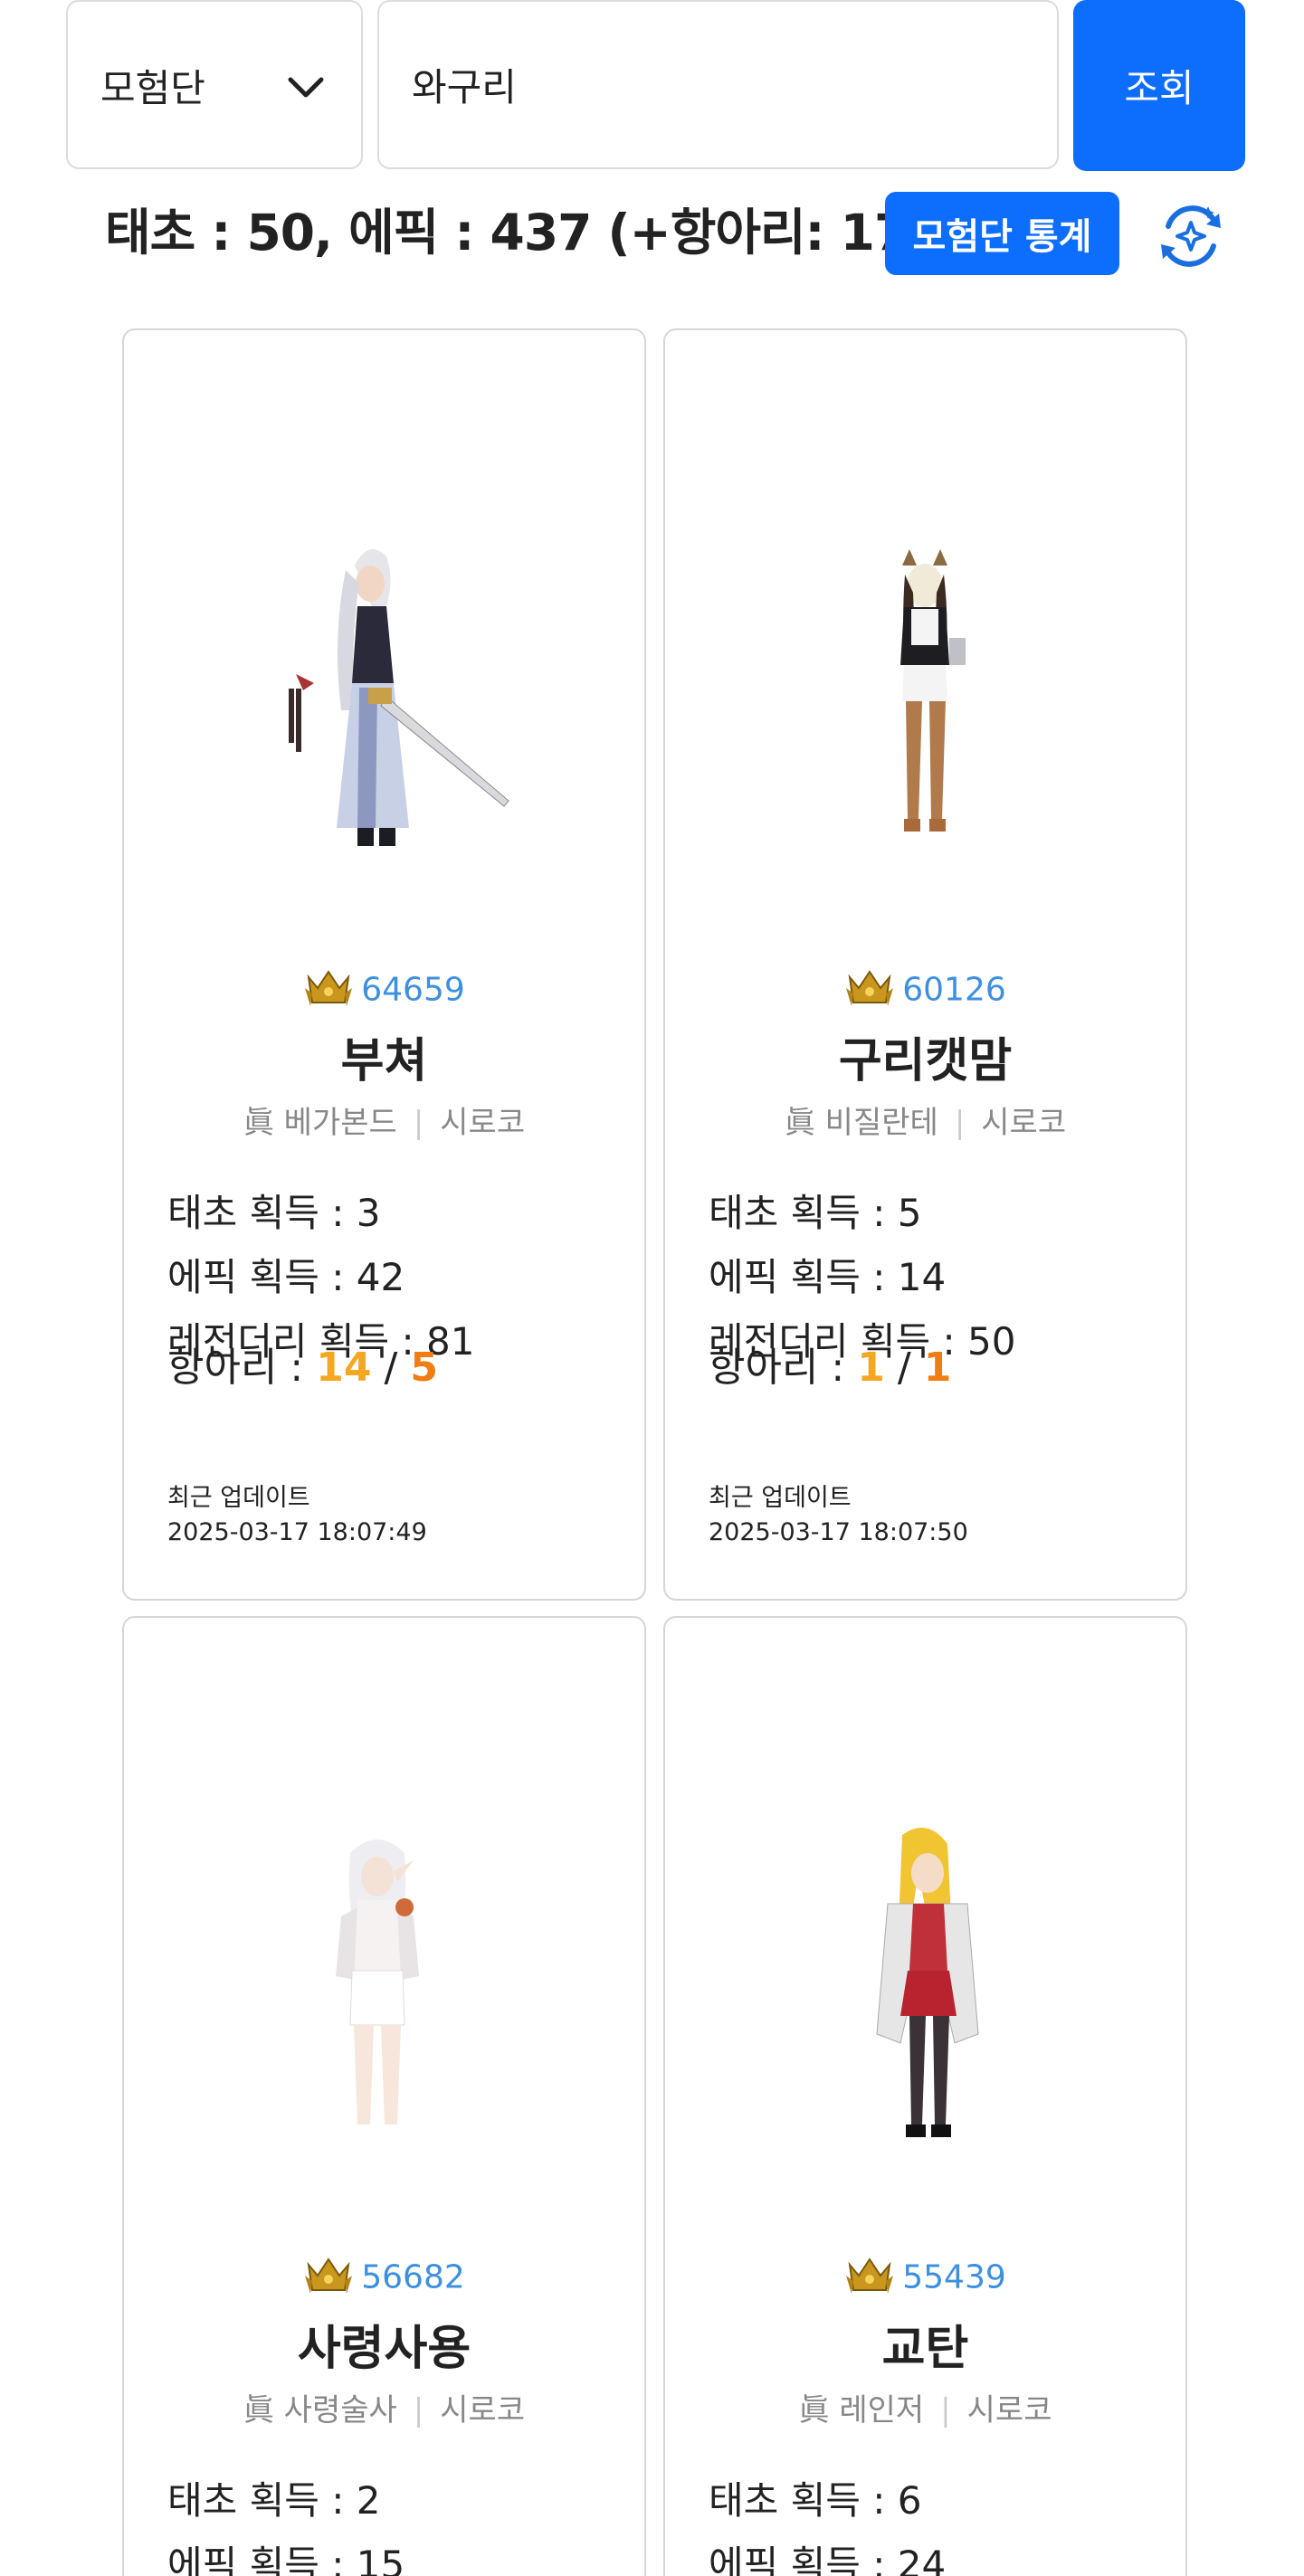 Image resolution: width=1304 pixels, height=2576 pixels. What do you see at coordinates (1191, 236) in the screenshot?
I see `refresh-icon` at bounding box center [1191, 236].